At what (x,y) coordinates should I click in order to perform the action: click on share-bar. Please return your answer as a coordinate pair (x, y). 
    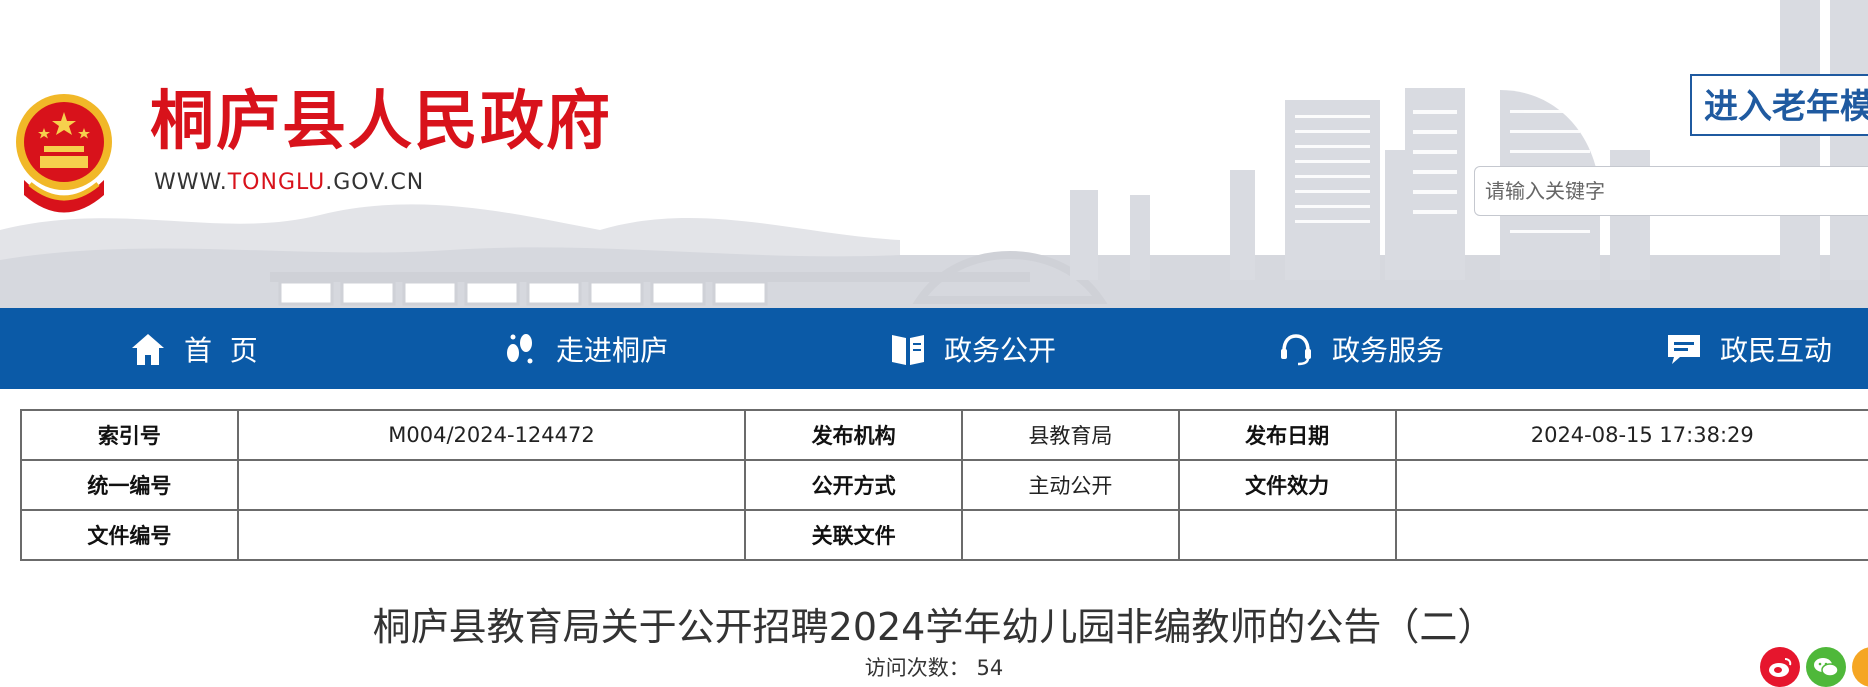
    Looking at the image, I should click on (1814, 667).